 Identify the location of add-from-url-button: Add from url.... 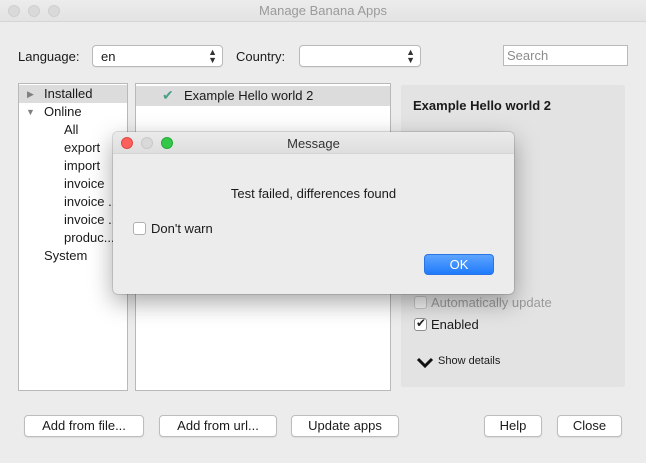
(218, 426).